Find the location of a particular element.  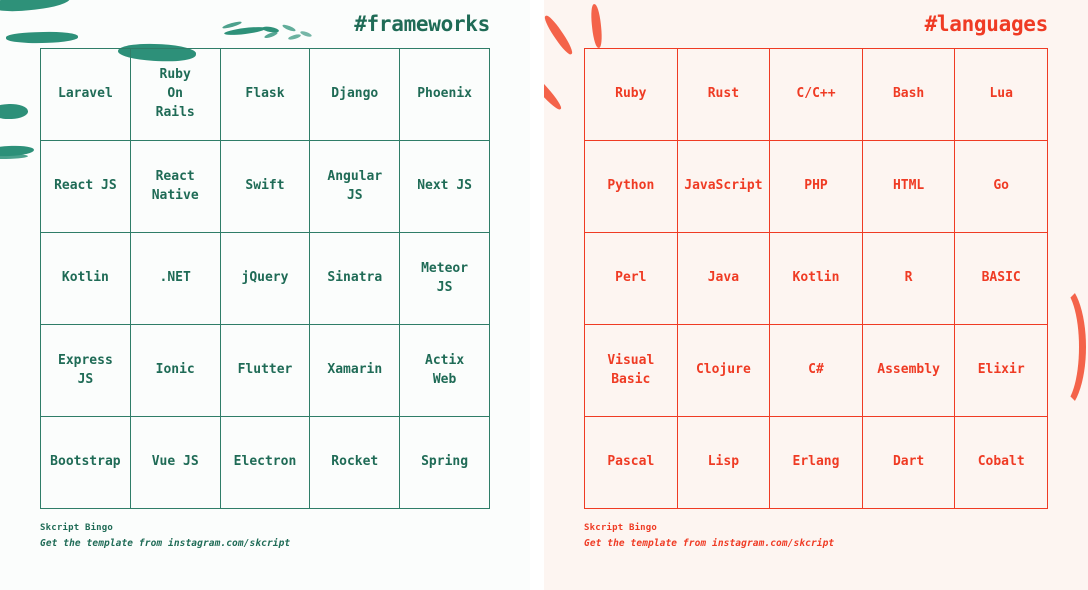

bingo-cell: Electron is located at coordinates (265, 463).